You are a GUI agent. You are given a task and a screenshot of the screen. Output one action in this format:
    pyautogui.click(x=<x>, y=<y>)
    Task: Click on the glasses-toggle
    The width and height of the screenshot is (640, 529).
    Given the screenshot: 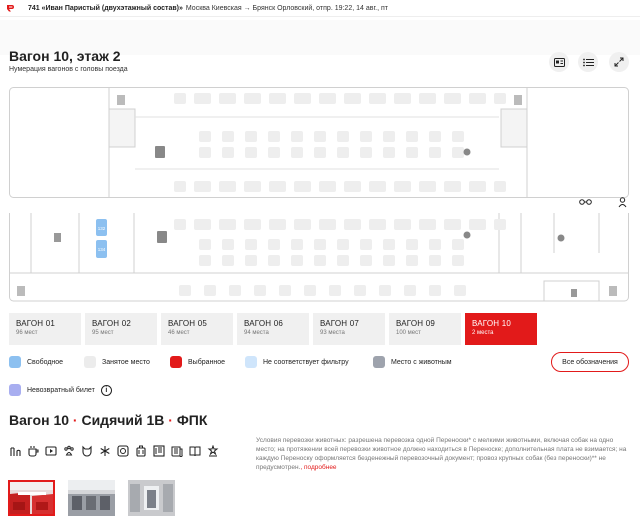 What is the action you would take?
    pyautogui.click(x=585, y=202)
    